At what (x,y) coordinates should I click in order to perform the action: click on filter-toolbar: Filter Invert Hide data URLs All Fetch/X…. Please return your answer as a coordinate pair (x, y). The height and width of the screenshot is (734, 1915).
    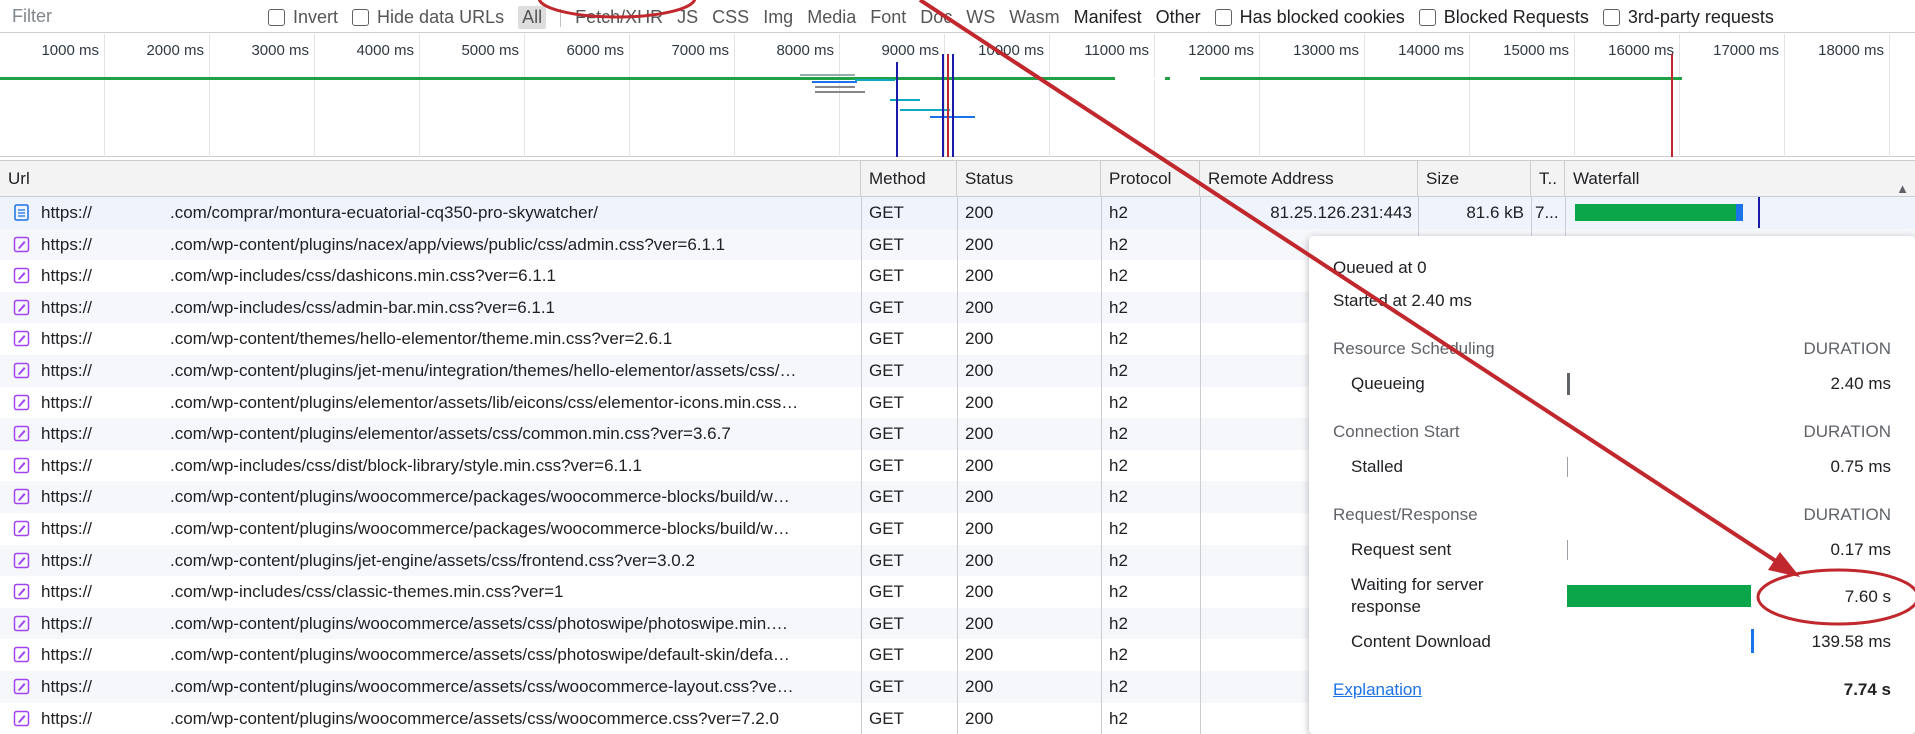
    Looking at the image, I should click on (957, 16).